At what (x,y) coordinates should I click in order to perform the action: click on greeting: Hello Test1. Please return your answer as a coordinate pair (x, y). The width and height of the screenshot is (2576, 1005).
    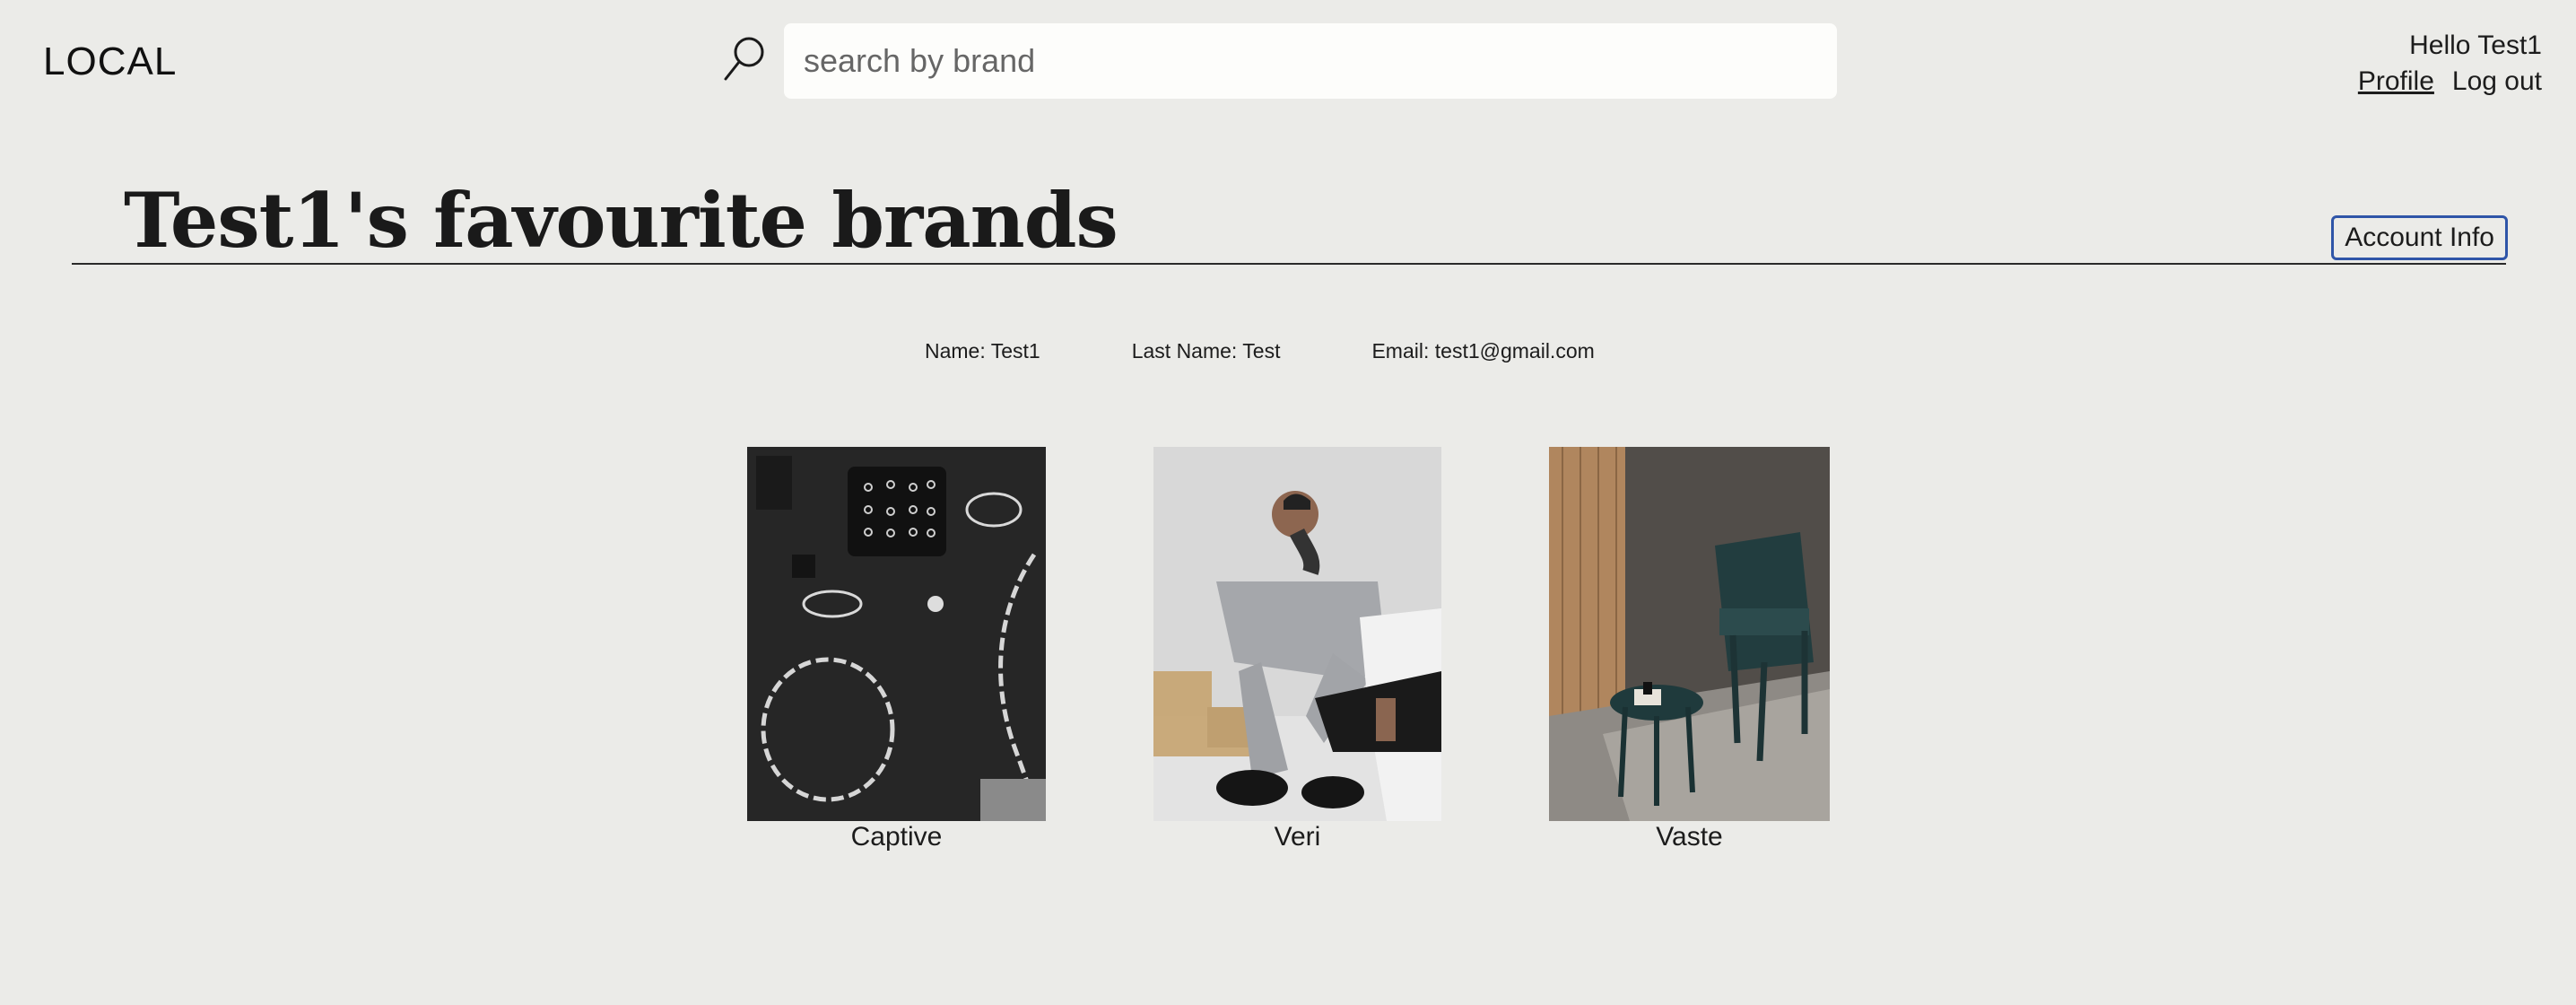
    Looking at the image, I should click on (2475, 45).